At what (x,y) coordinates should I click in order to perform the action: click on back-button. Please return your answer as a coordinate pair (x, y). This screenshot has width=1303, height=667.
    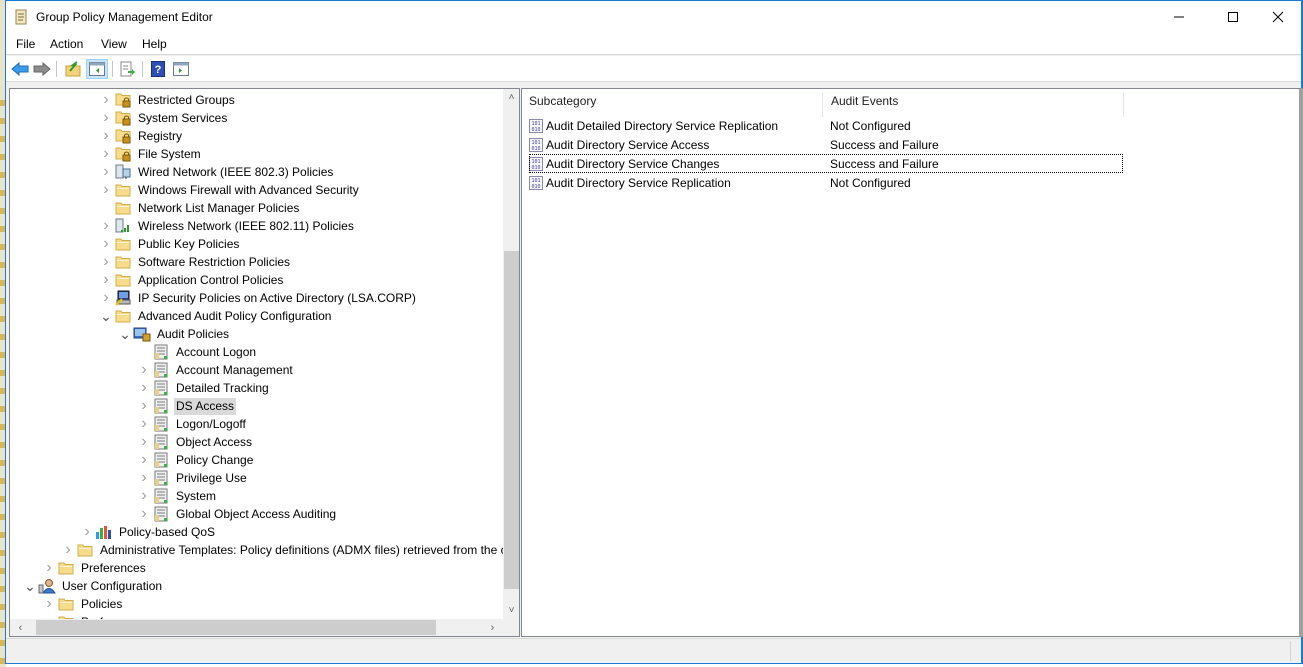
    Looking at the image, I should click on (20, 69).